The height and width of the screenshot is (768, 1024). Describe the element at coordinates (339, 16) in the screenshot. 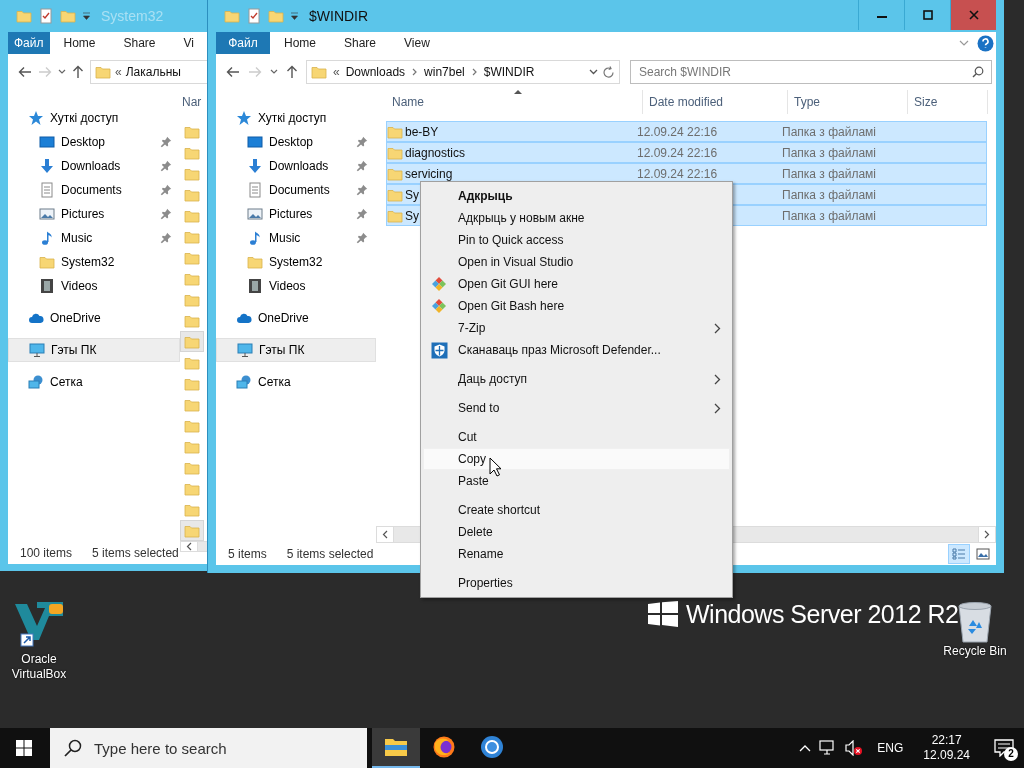

I see `window-title: $WINDIR` at that location.